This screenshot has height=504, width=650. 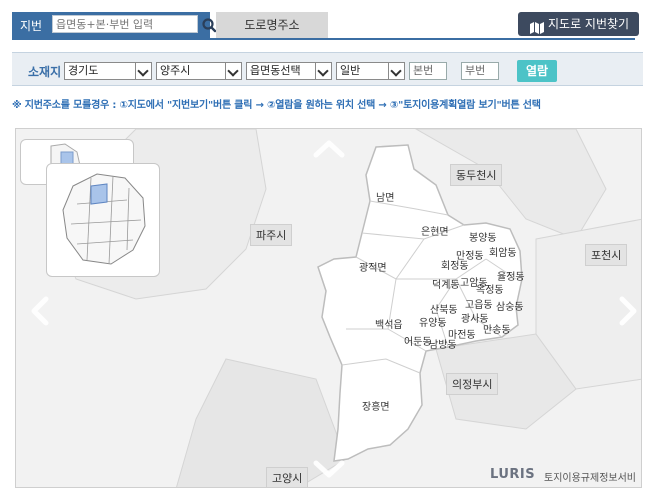 I want to click on luris-logo: LURIS, so click(x=513, y=474).